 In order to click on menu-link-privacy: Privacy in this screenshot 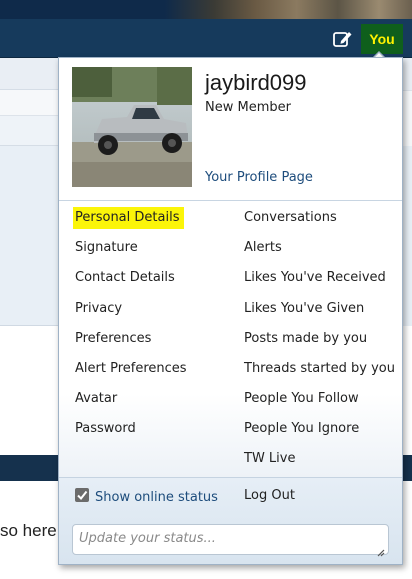, I will do `click(98, 308)`.